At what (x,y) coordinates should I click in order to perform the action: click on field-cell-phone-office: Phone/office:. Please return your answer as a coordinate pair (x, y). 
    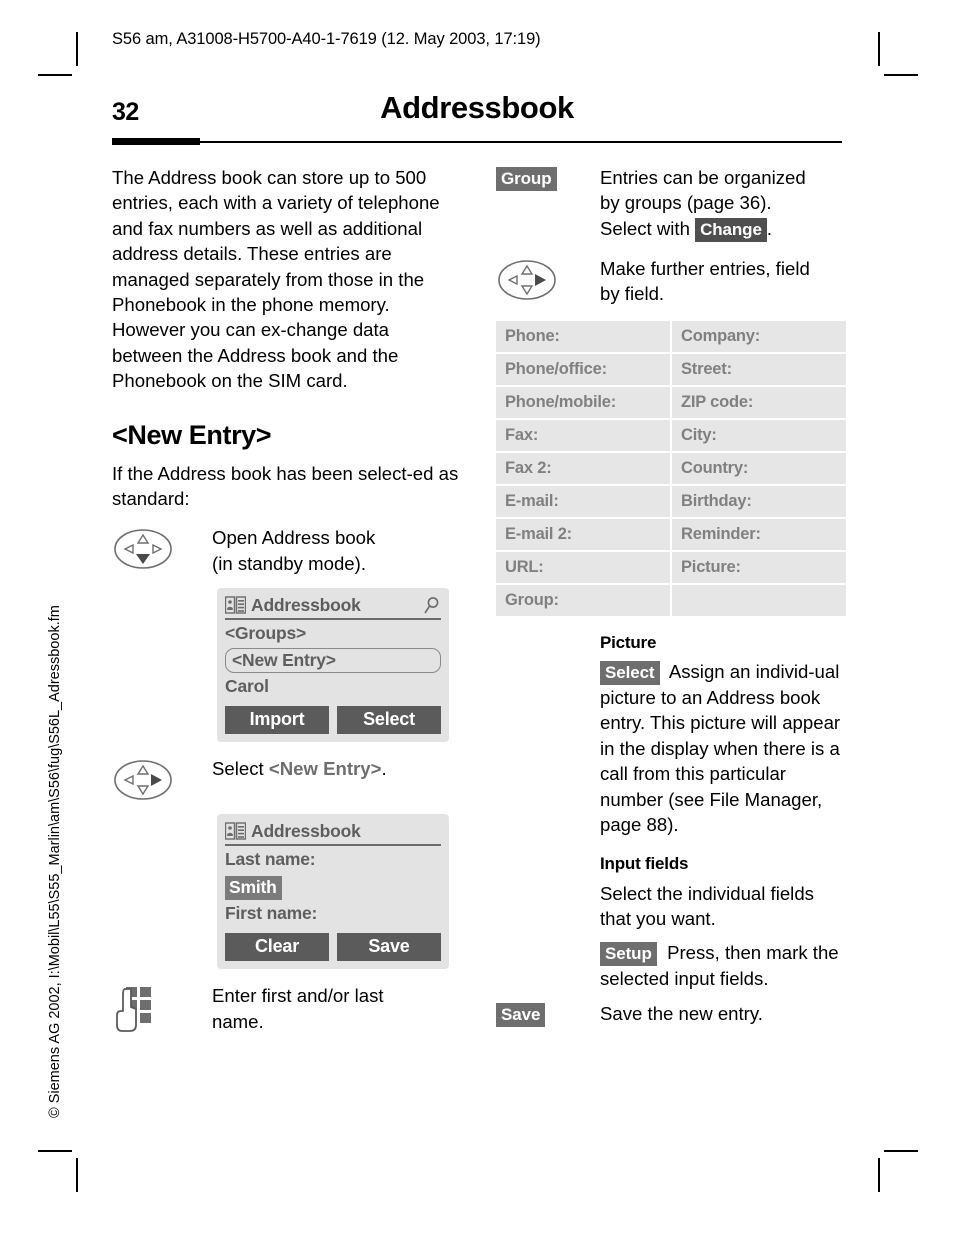
    Looking at the image, I should click on (583, 369).